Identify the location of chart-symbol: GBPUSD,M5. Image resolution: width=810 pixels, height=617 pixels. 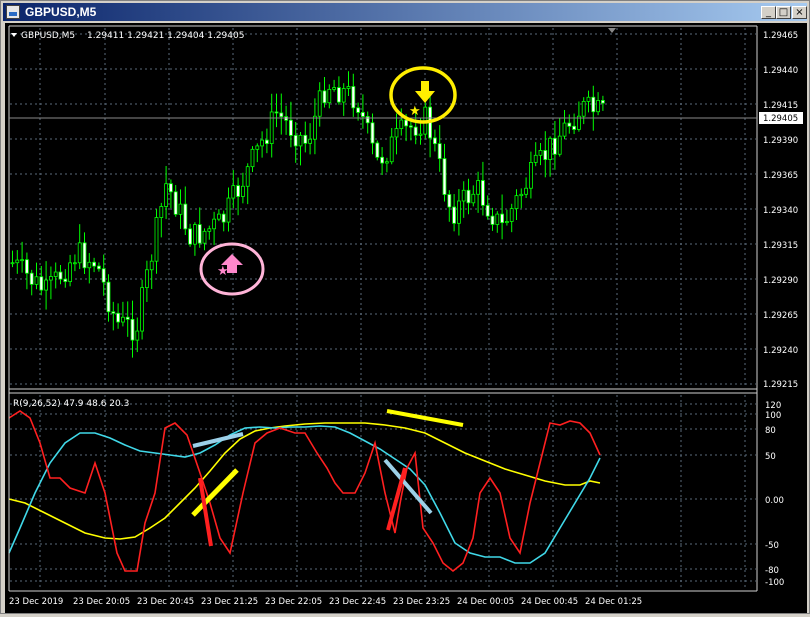
(48, 36).